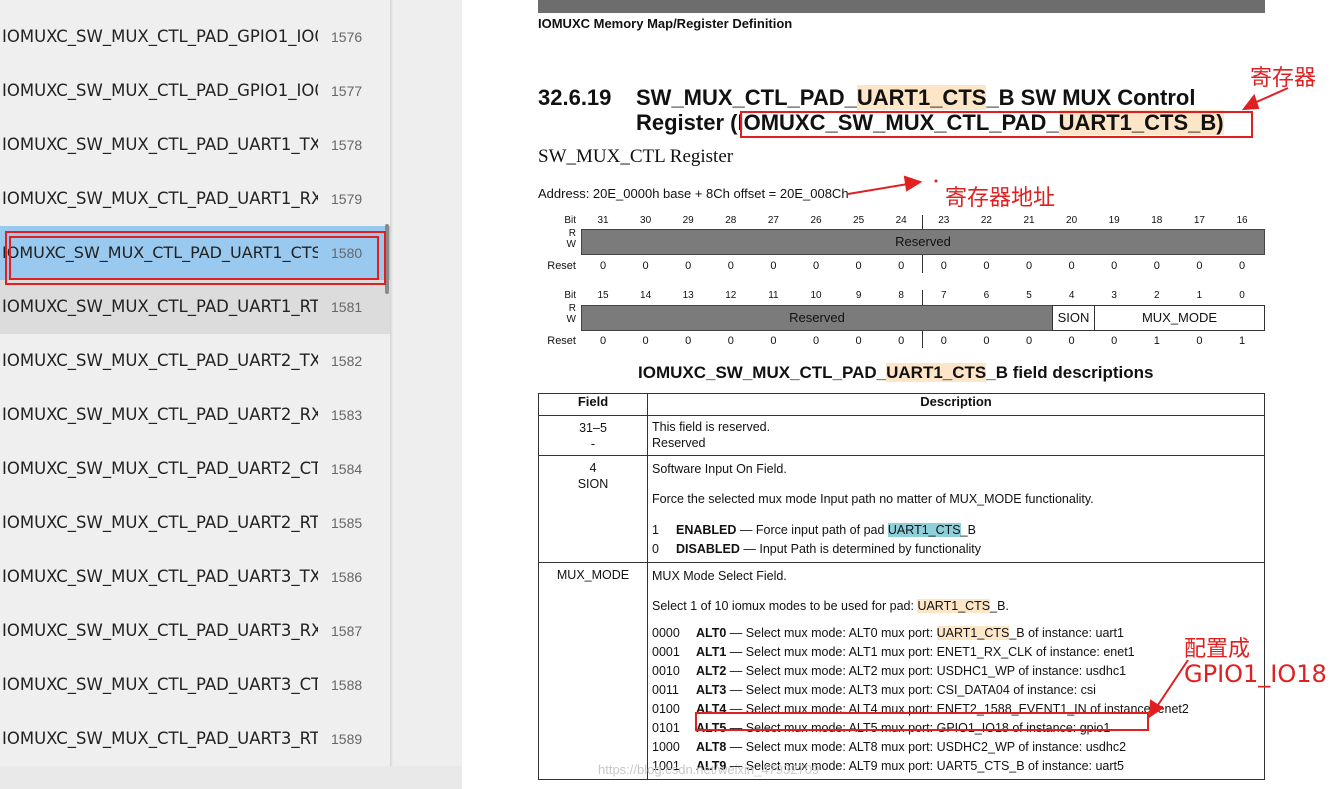  Describe the element at coordinates (709, 769) in the screenshot. I see `watermark: https://blog.csdn.net/weixin_47932709` at that location.